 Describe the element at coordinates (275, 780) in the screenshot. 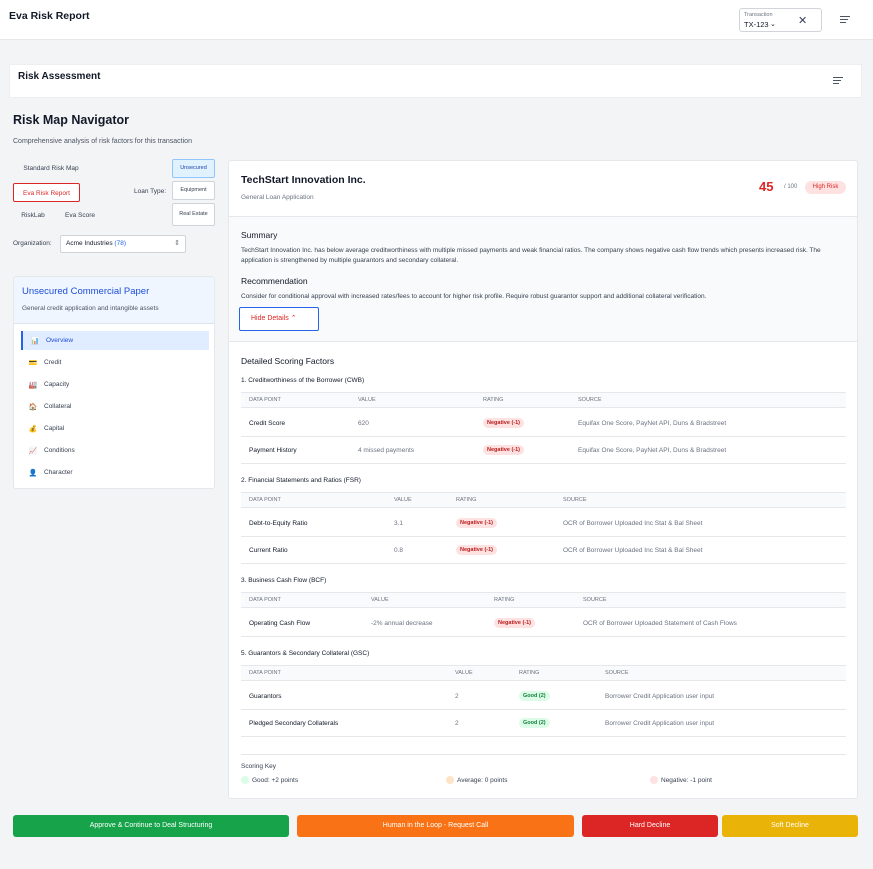

I see `key-good-label: Good: +2 points` at that location.